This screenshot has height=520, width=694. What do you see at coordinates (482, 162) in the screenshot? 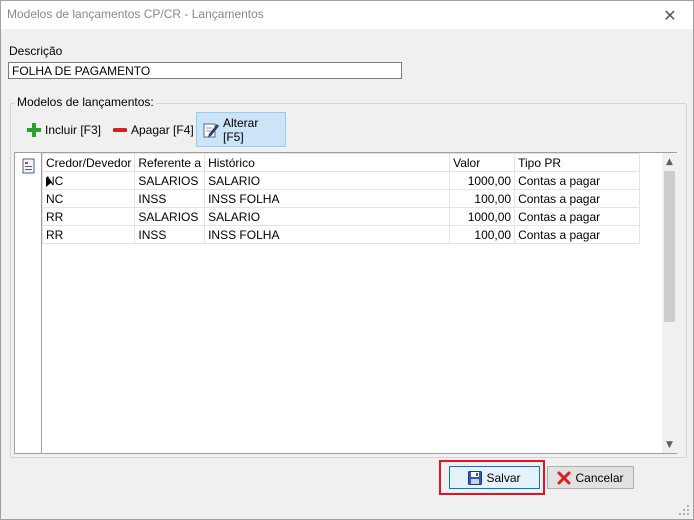
I see `col-header-valor: Valor` at bounding box center [482, 162].